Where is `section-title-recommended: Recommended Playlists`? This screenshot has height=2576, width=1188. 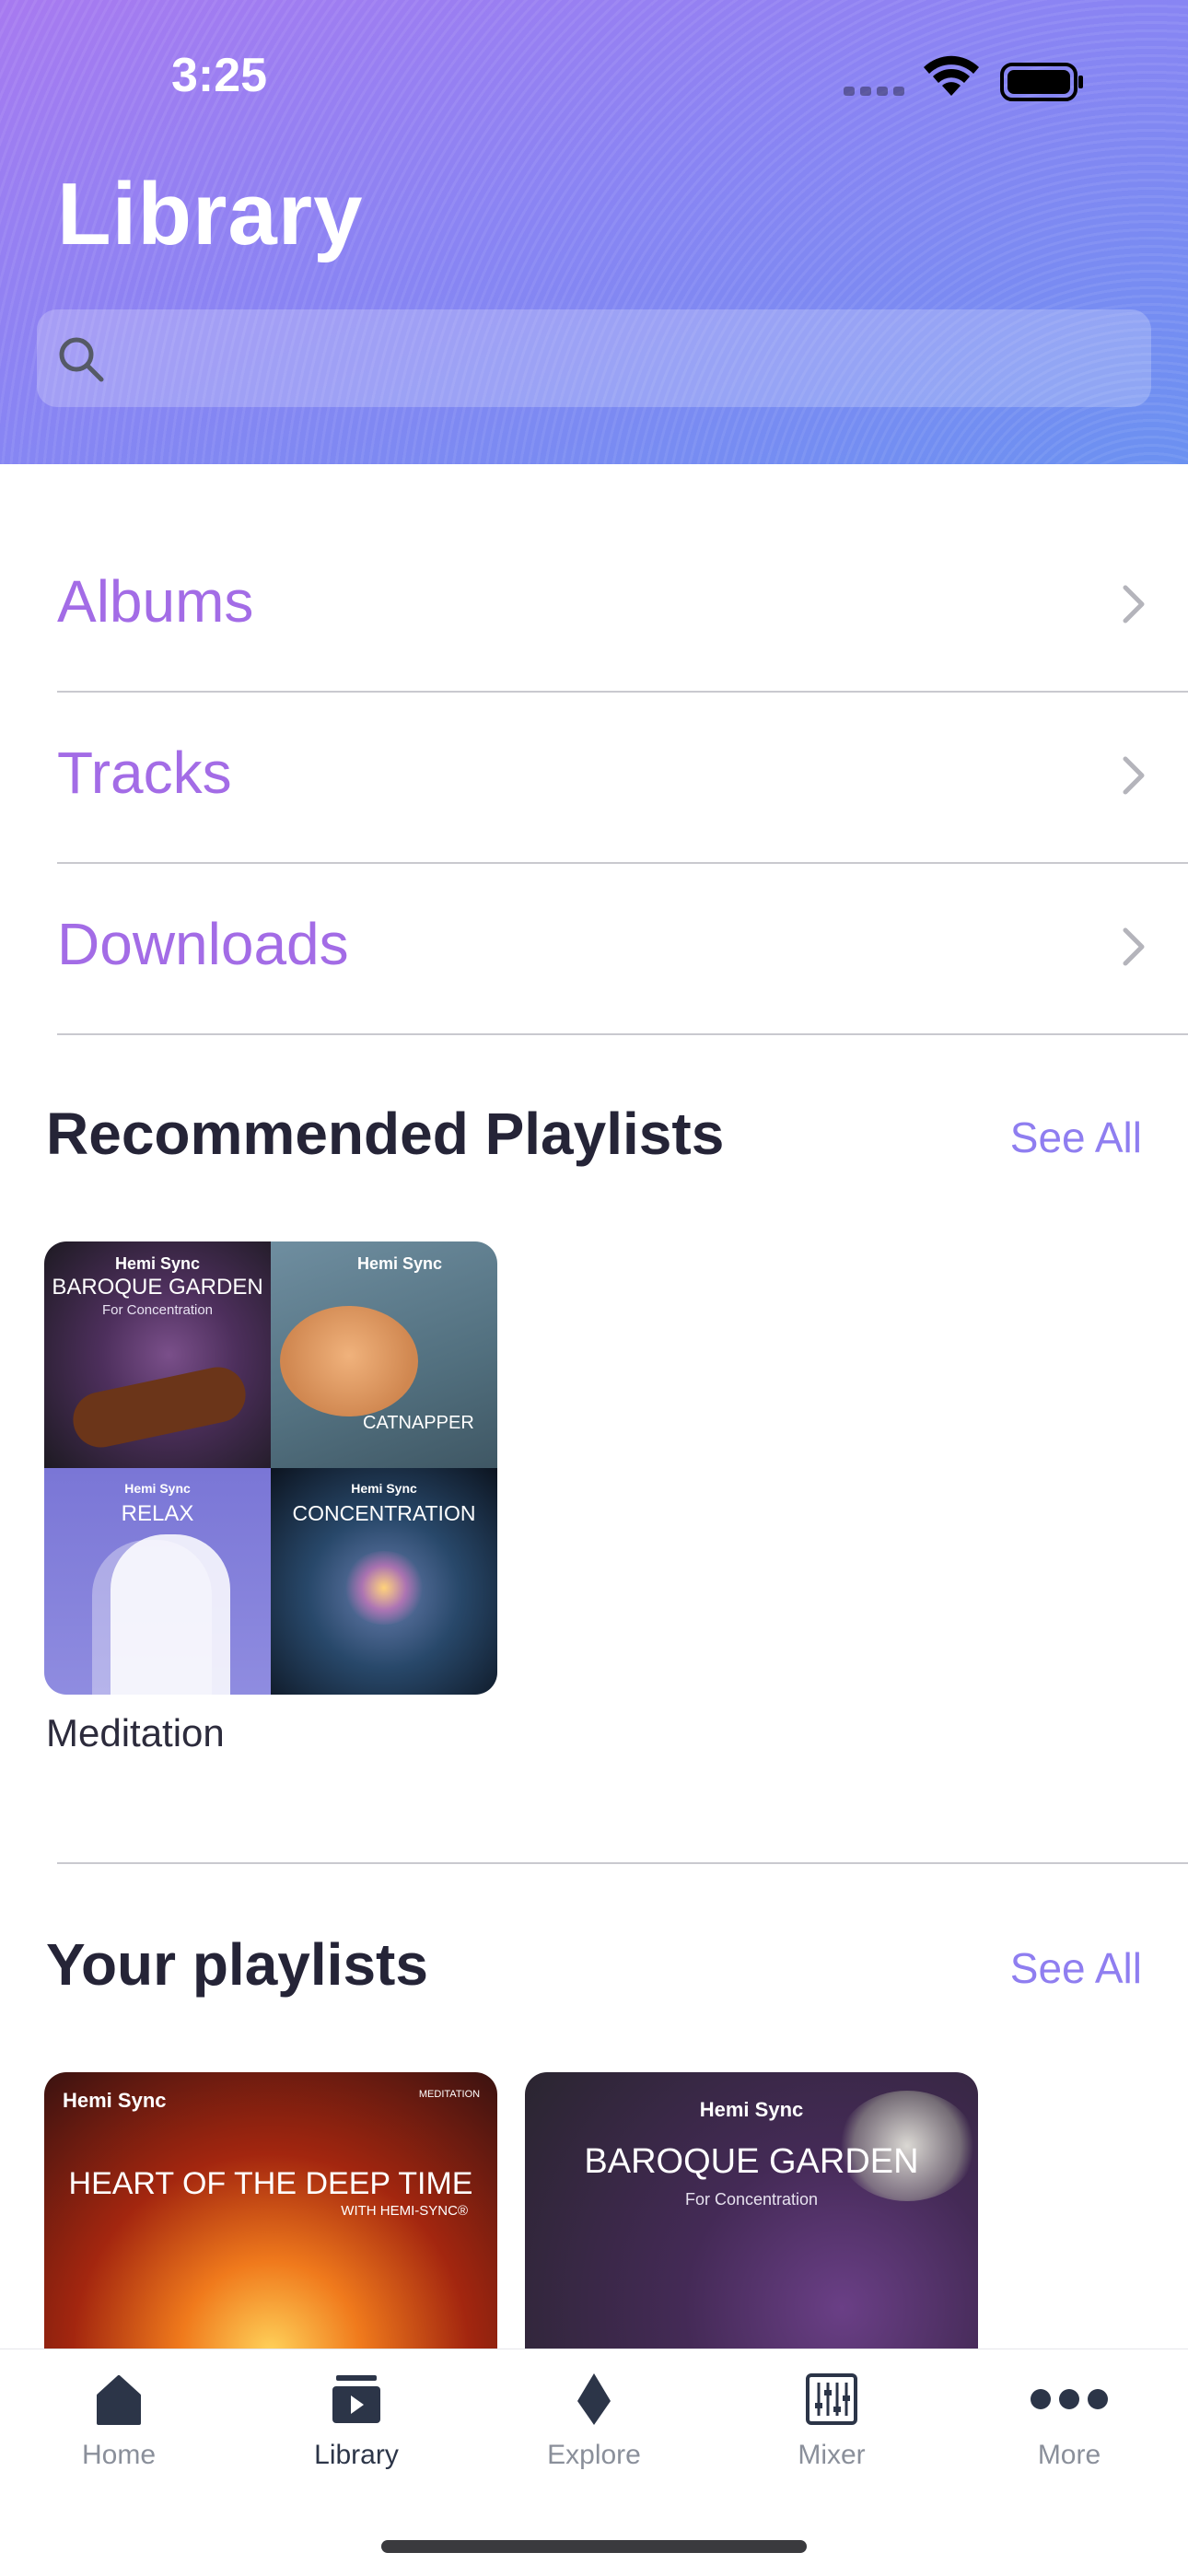
section-title-recommended: Recommended Playlists is located at coordinates (386, 1134).